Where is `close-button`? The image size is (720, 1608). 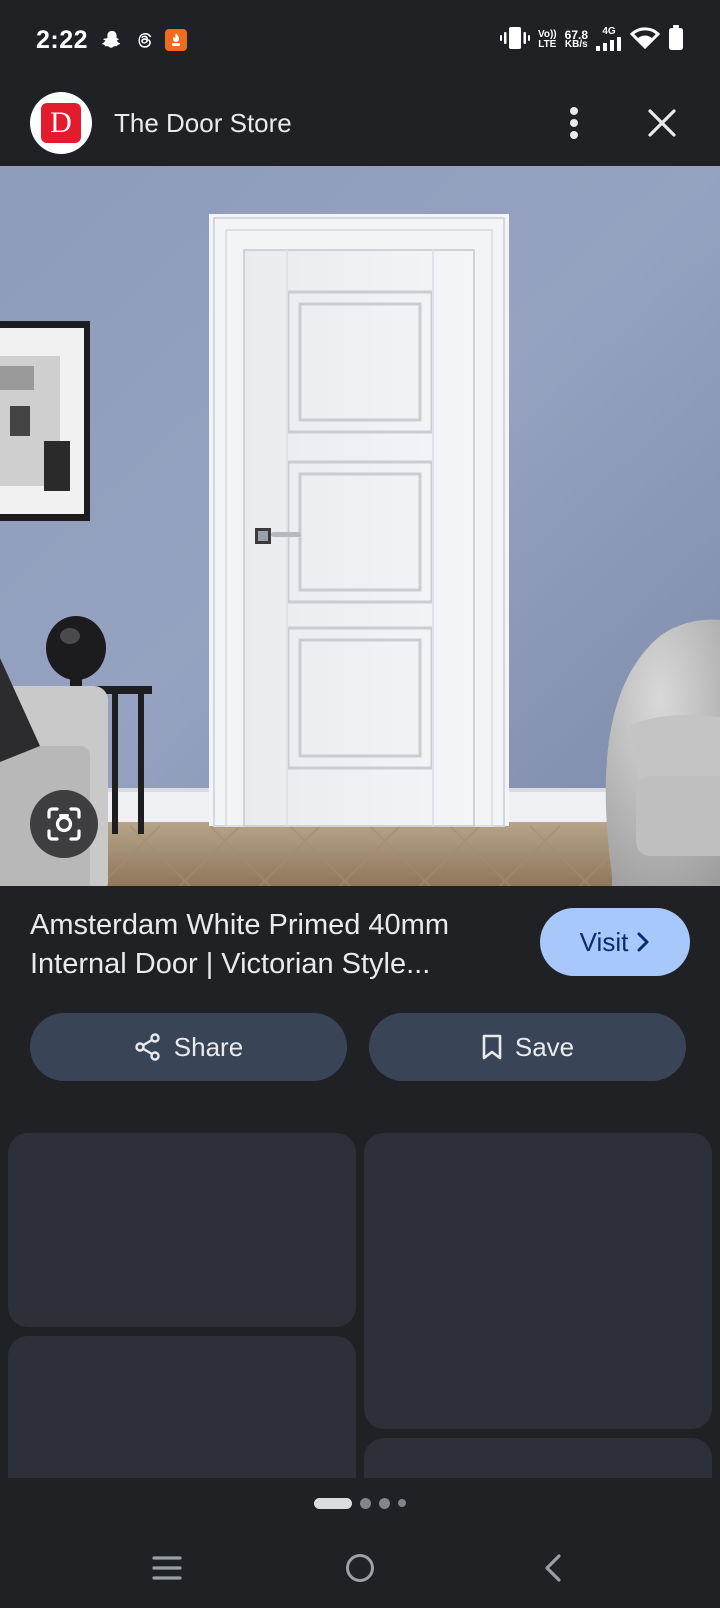 close-button is located at coordinates (662, 123).